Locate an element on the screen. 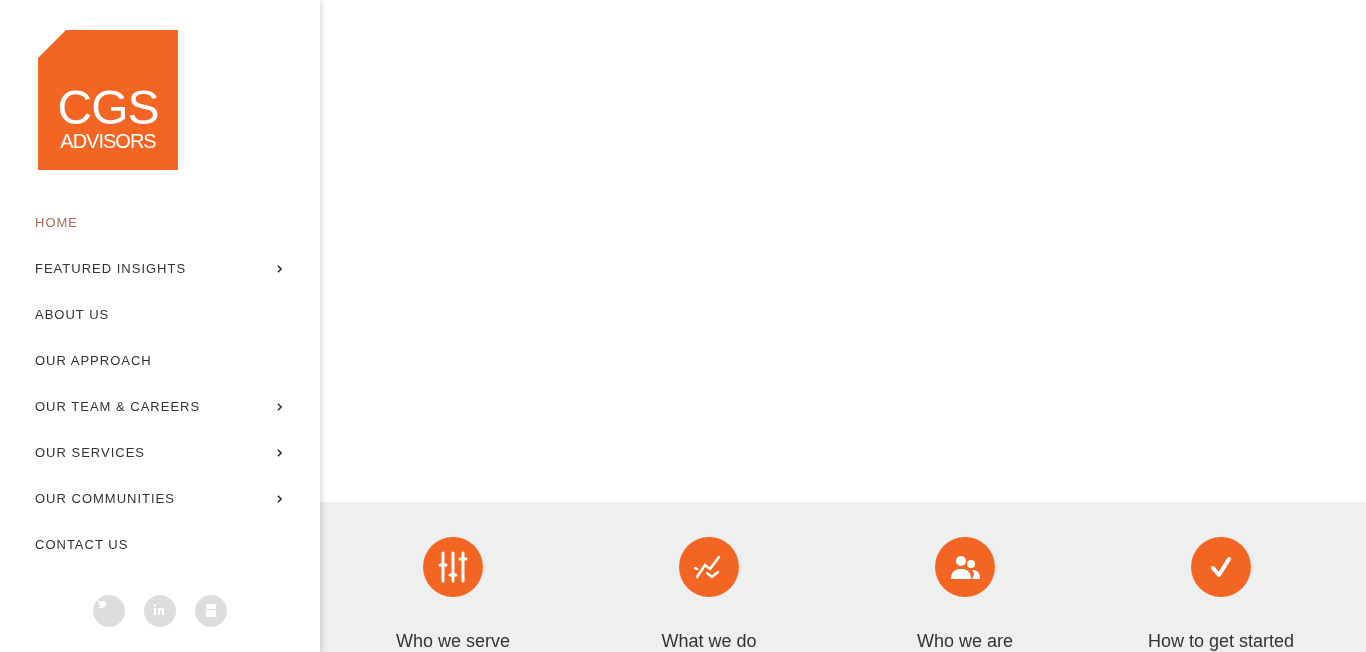  nav-item: OUR SERVICES is located at coordinates (160, 453).